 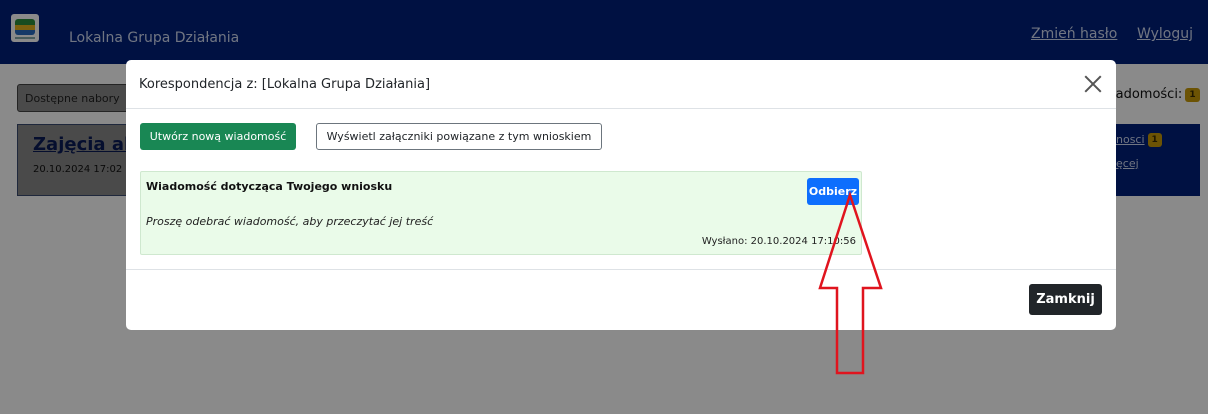 I want to click on close-modal-button: Zamknij, so click(x=1065, y=299).